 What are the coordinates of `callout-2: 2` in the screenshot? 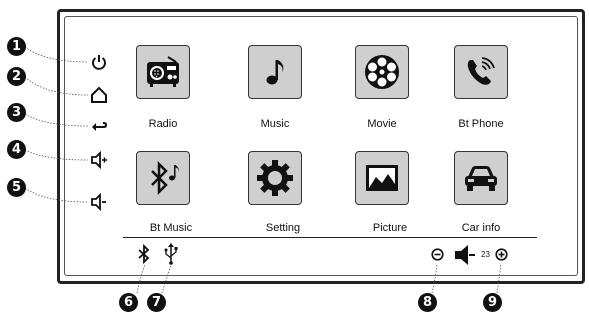 It's located at (16, 76).